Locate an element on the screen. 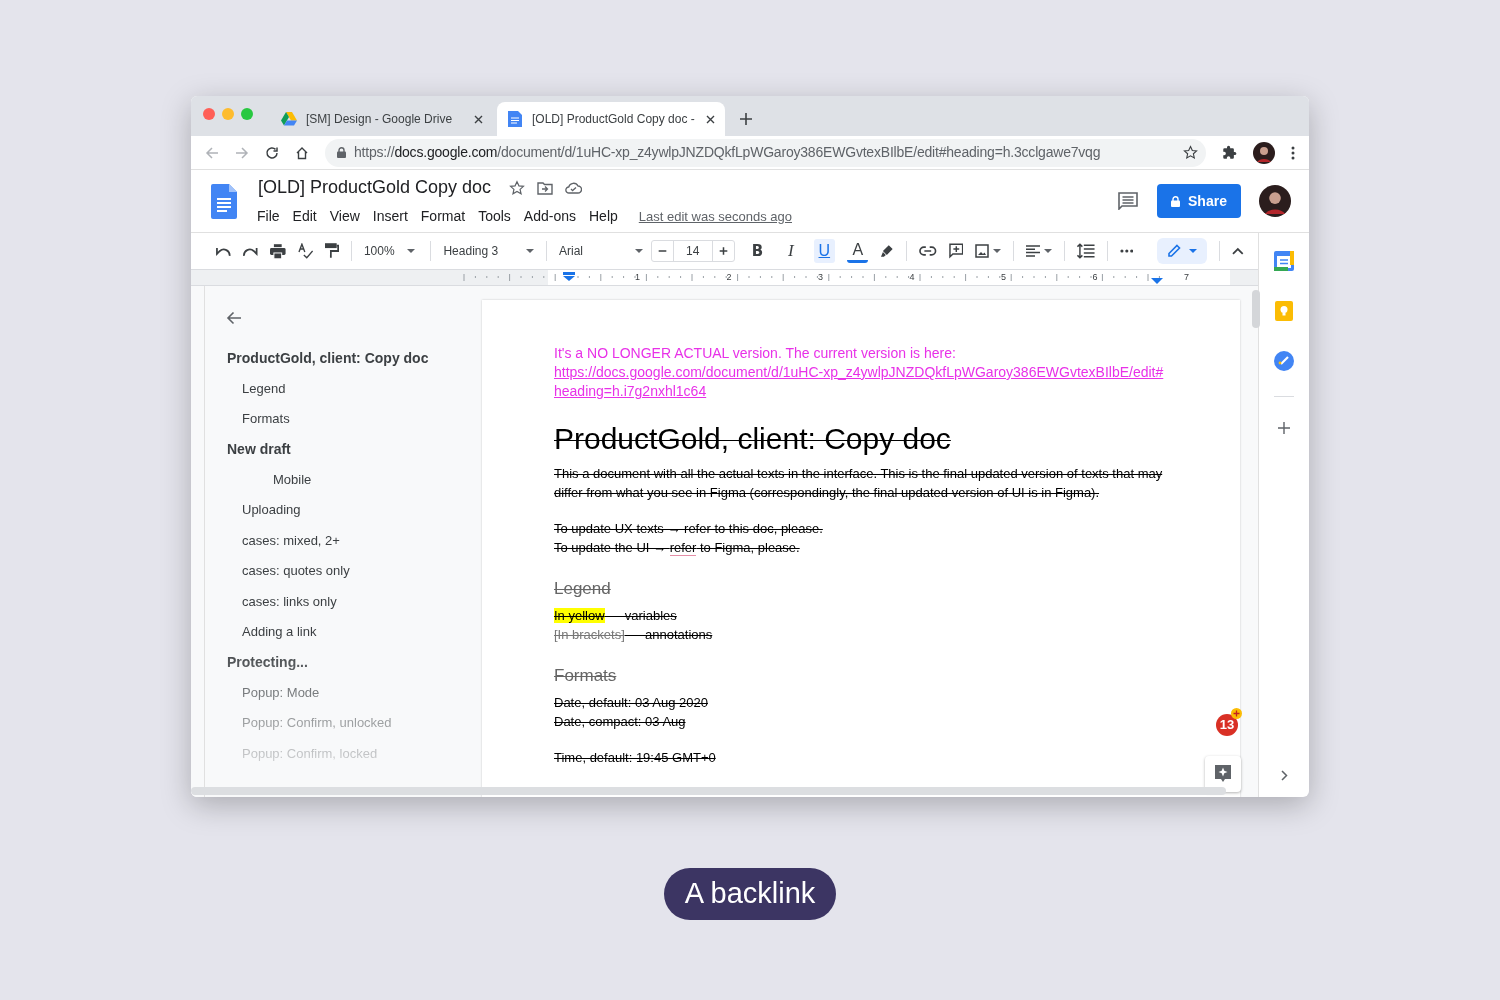  document-title: [OLD] ProductGold Copy doc is located at coordinates (375, 187).